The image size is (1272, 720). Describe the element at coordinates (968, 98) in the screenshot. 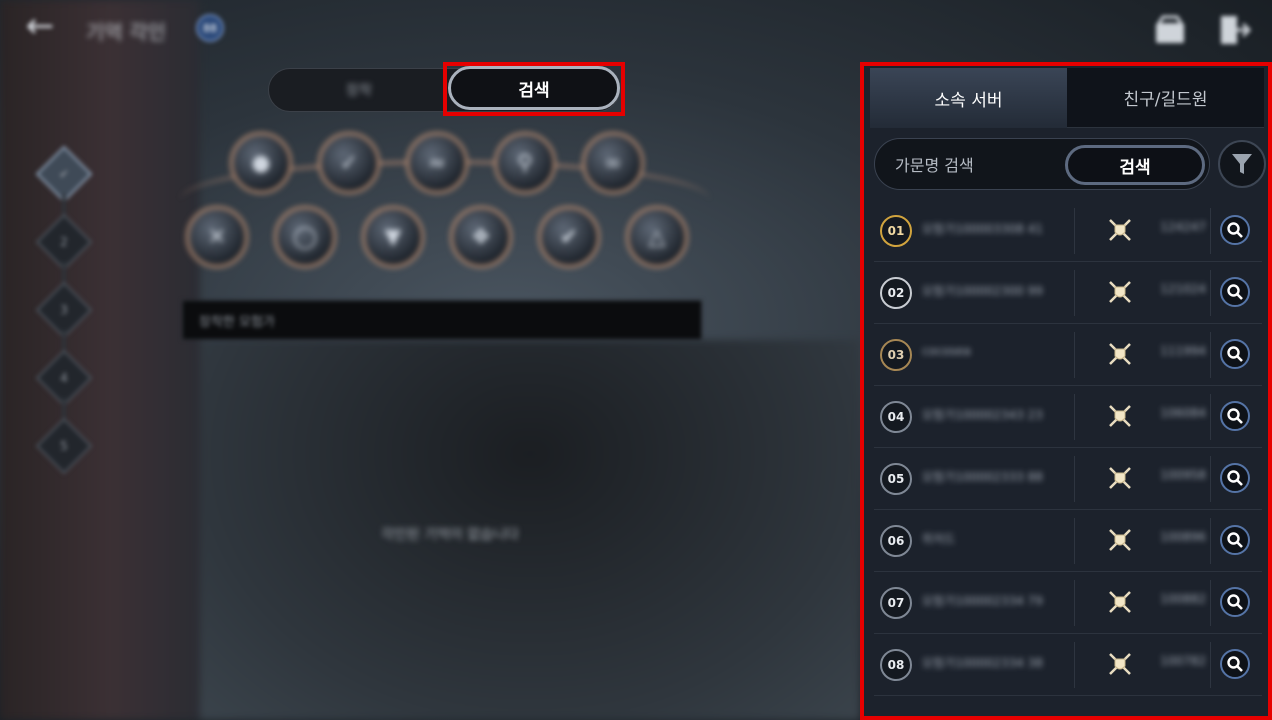

I see `tab-server: 소속 서버` at that location.